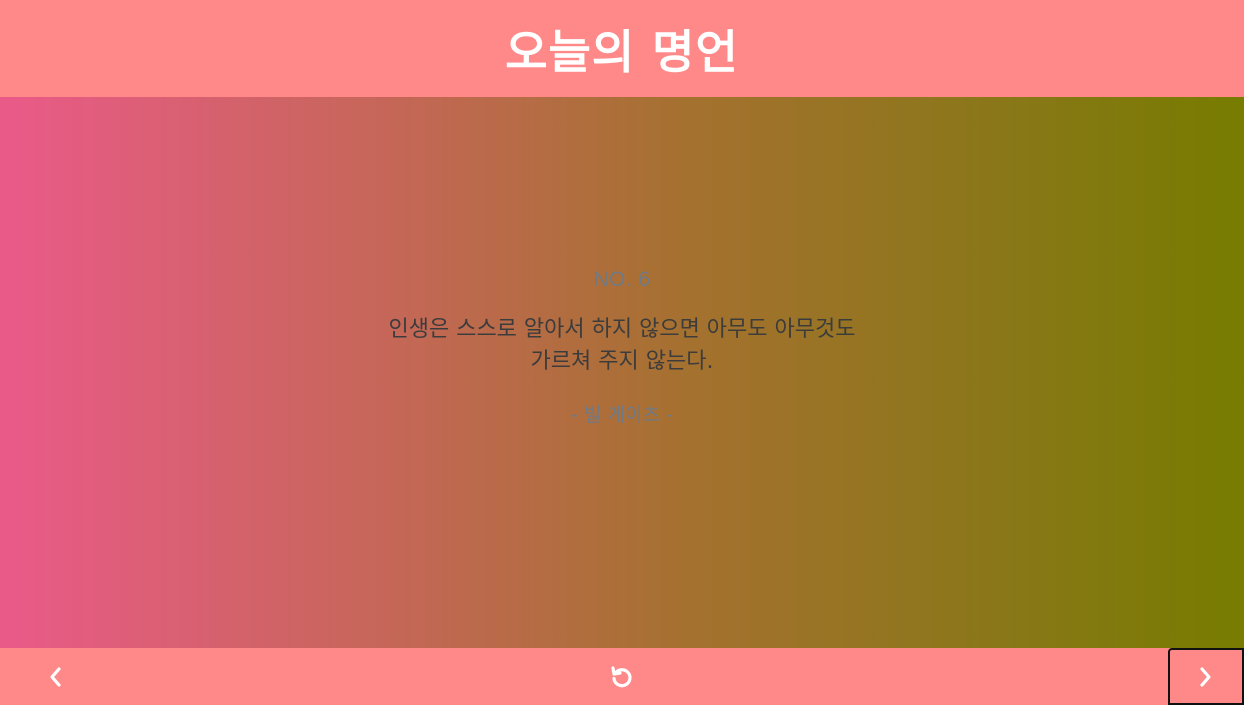  I want to click on page-title: 오늘의 명언, so click(622, 51).